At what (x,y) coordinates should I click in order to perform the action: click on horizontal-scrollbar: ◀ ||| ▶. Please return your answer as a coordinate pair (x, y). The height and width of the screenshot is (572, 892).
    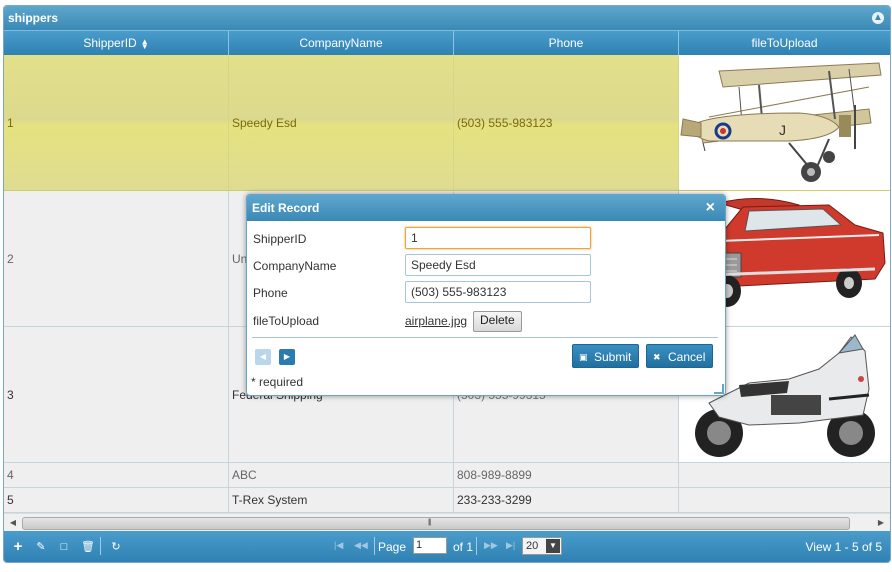
    Looking at the image, I should click on (447, 522).